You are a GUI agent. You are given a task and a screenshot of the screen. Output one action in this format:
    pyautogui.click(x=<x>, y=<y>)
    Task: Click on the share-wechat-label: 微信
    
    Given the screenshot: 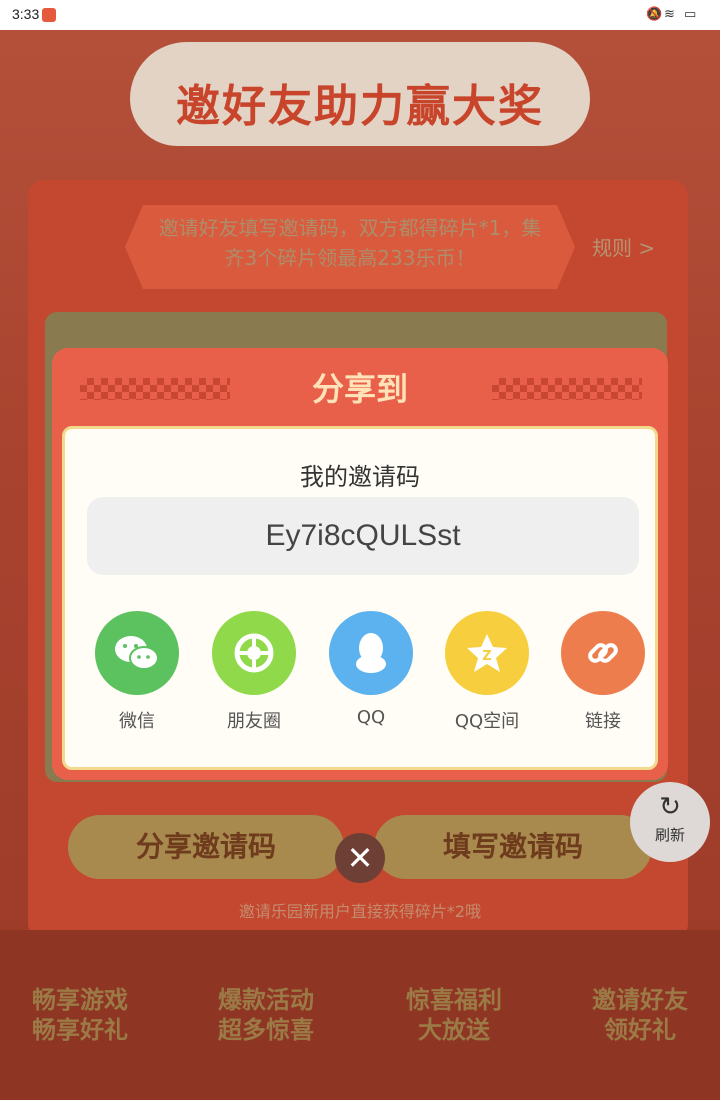 What is the action you would take?
    pyautogui.click(x=137, y=721)
    